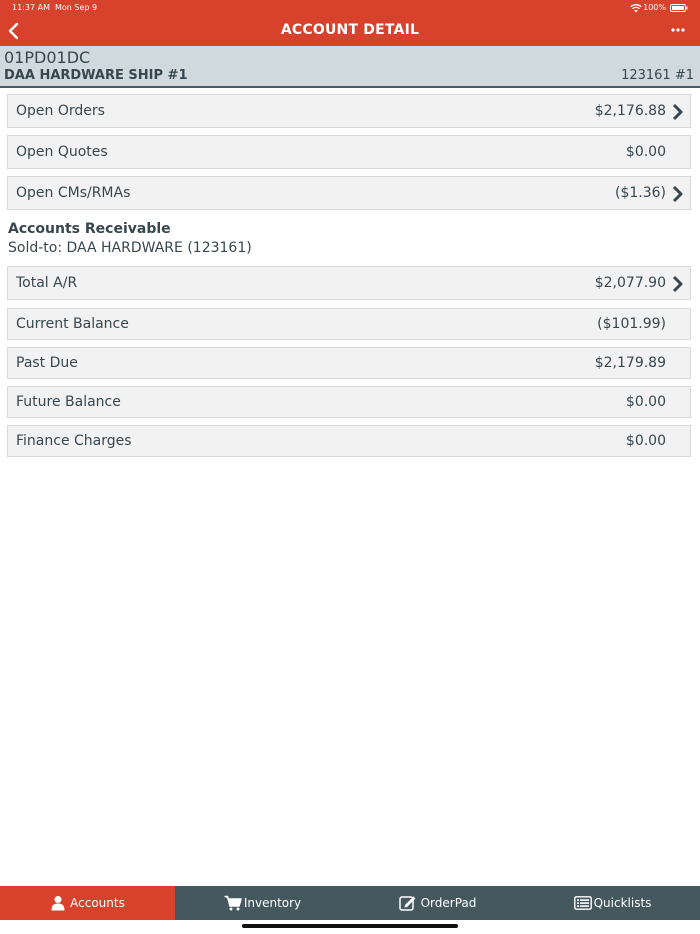  Describe the element at coordinates (630, 283) in the screenshot. I see `row-value: $2,077.90` at that location.